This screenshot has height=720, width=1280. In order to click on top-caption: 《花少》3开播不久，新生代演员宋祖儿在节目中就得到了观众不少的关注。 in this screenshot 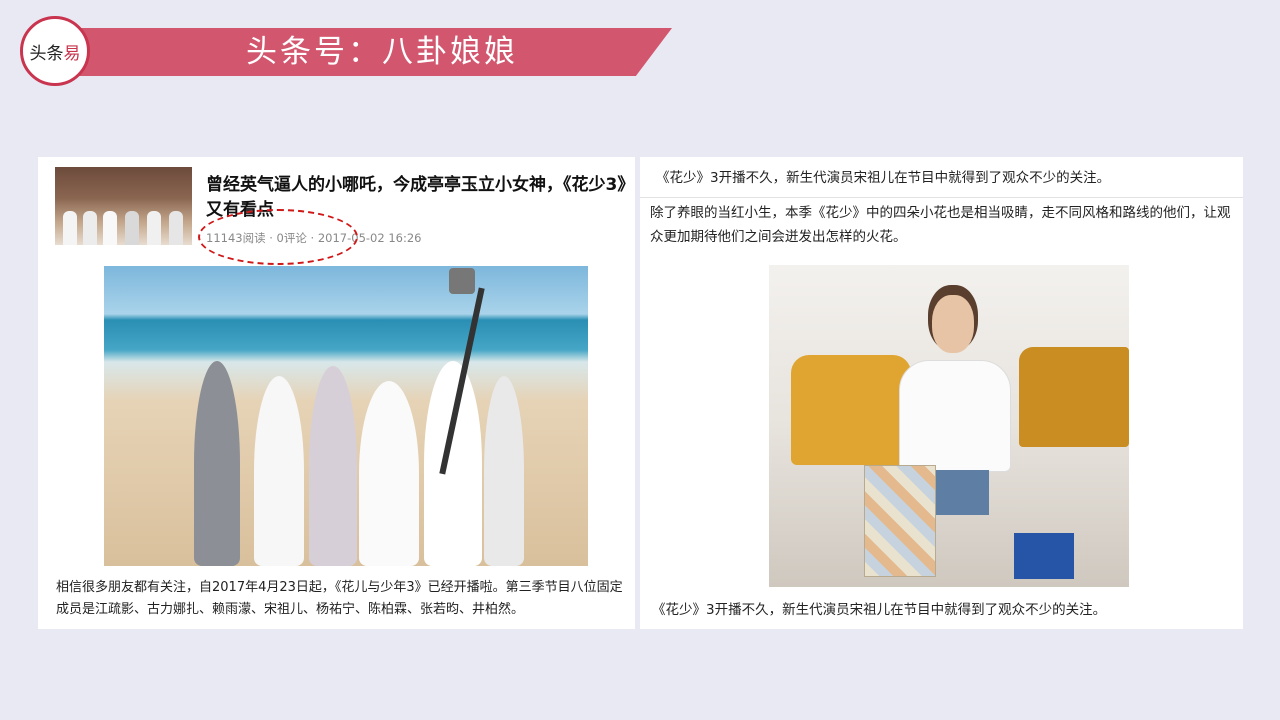, I will do `click(883, 178)`.